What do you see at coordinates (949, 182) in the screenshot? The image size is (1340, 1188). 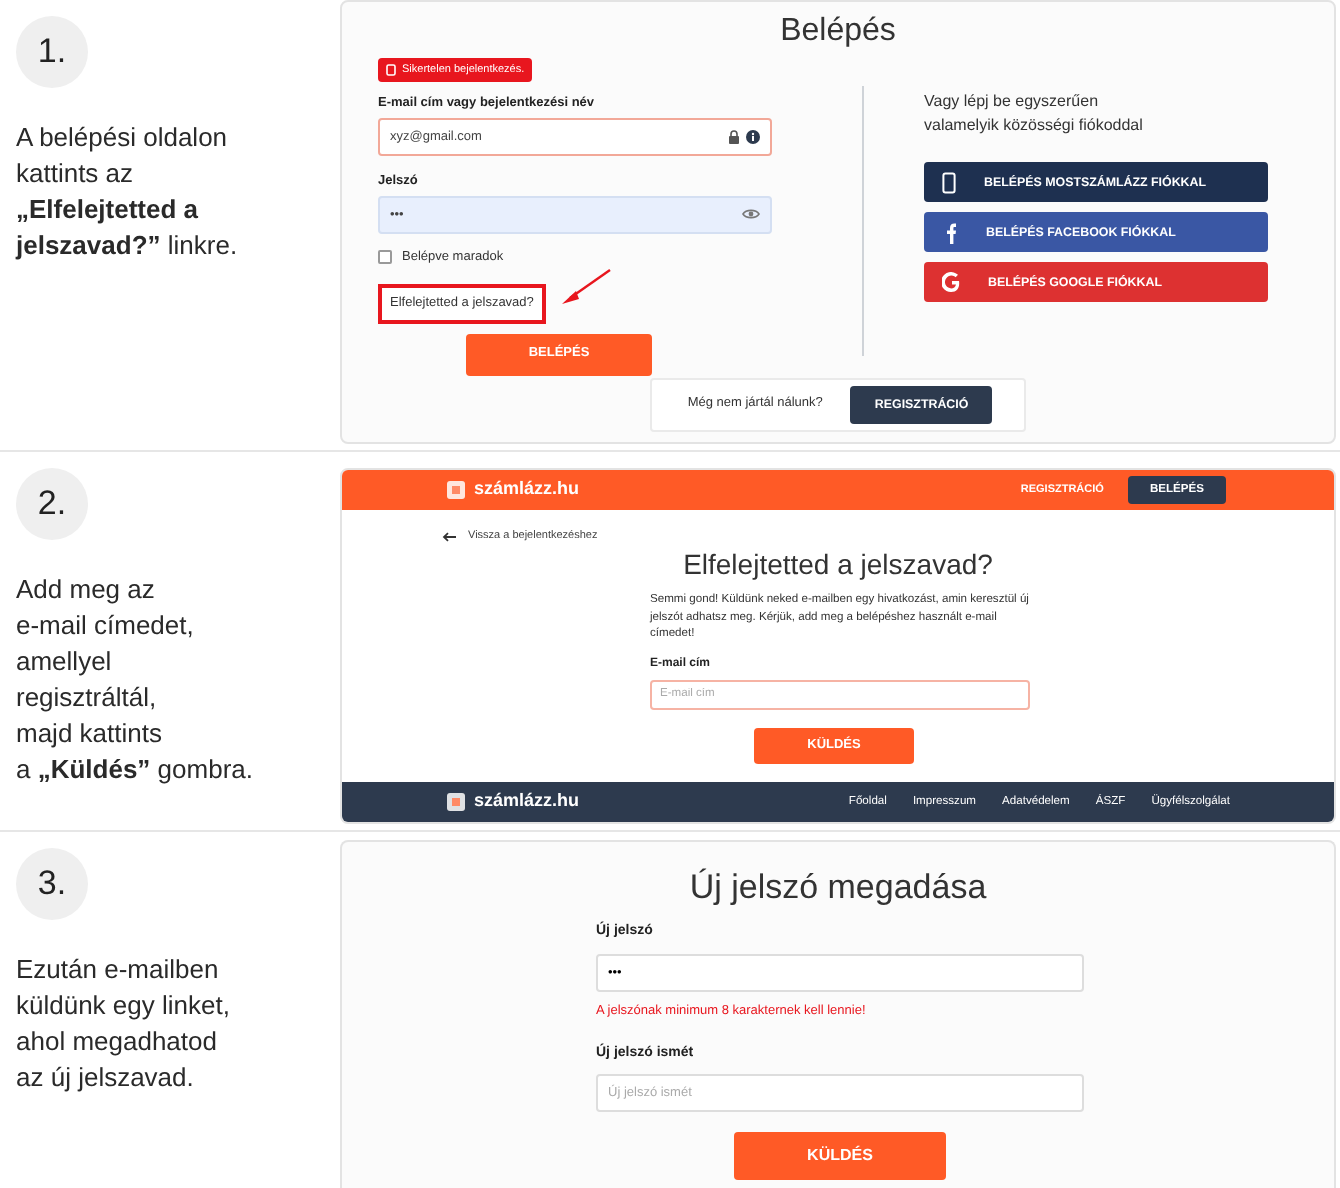 I see `phone-icon` at bounding box center [949, 182].